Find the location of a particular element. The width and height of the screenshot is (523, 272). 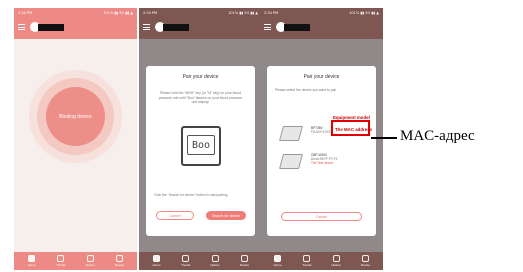

binding-device-button: Binding device is located at coordinates (75, 116).